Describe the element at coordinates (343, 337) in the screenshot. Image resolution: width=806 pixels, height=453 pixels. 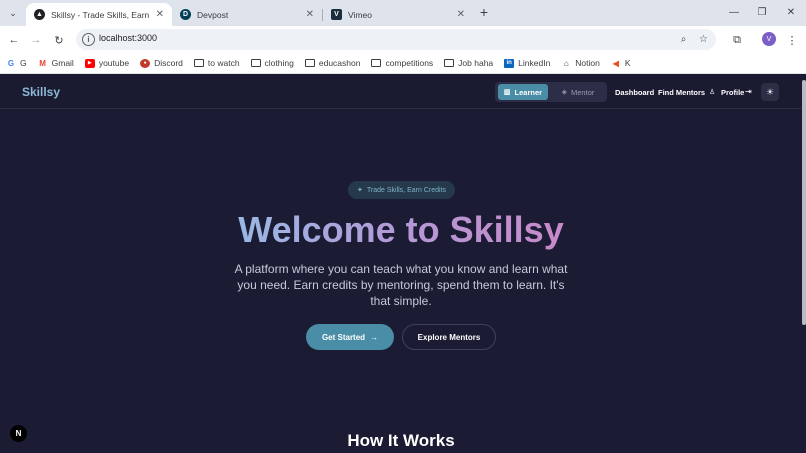
I see `get-started-label: Get Started` at that location.